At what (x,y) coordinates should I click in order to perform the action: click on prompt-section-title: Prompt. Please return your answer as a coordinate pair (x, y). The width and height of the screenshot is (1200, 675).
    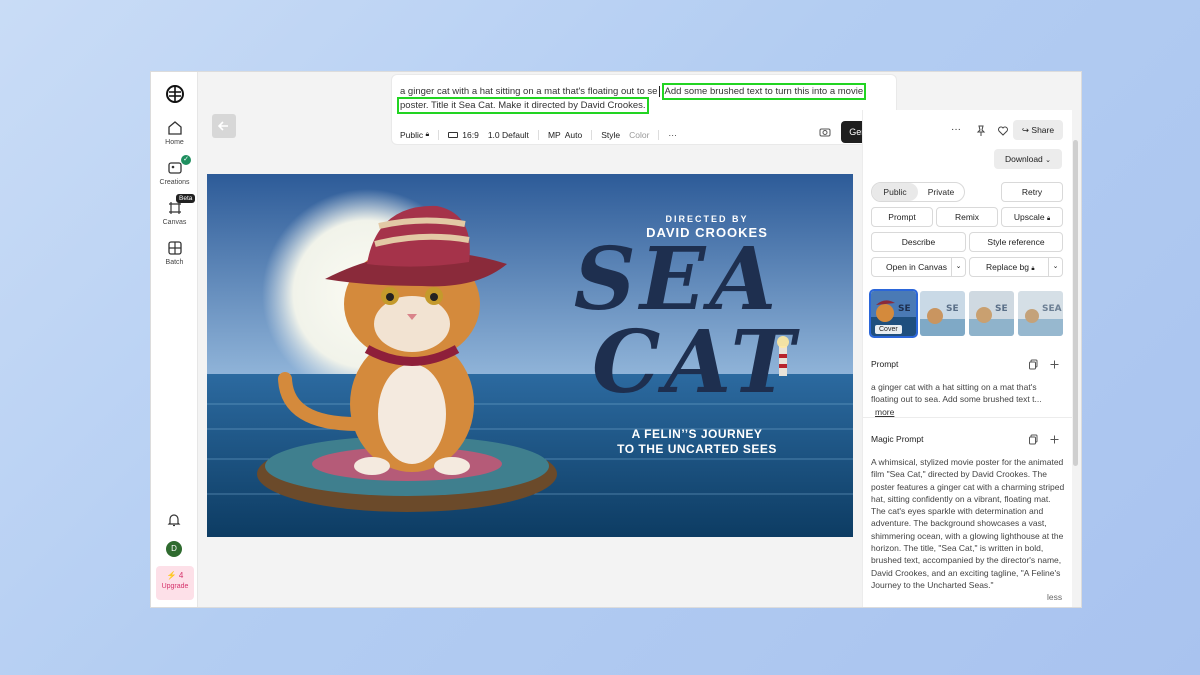
    Looking at the image, I should click on (885, 364).